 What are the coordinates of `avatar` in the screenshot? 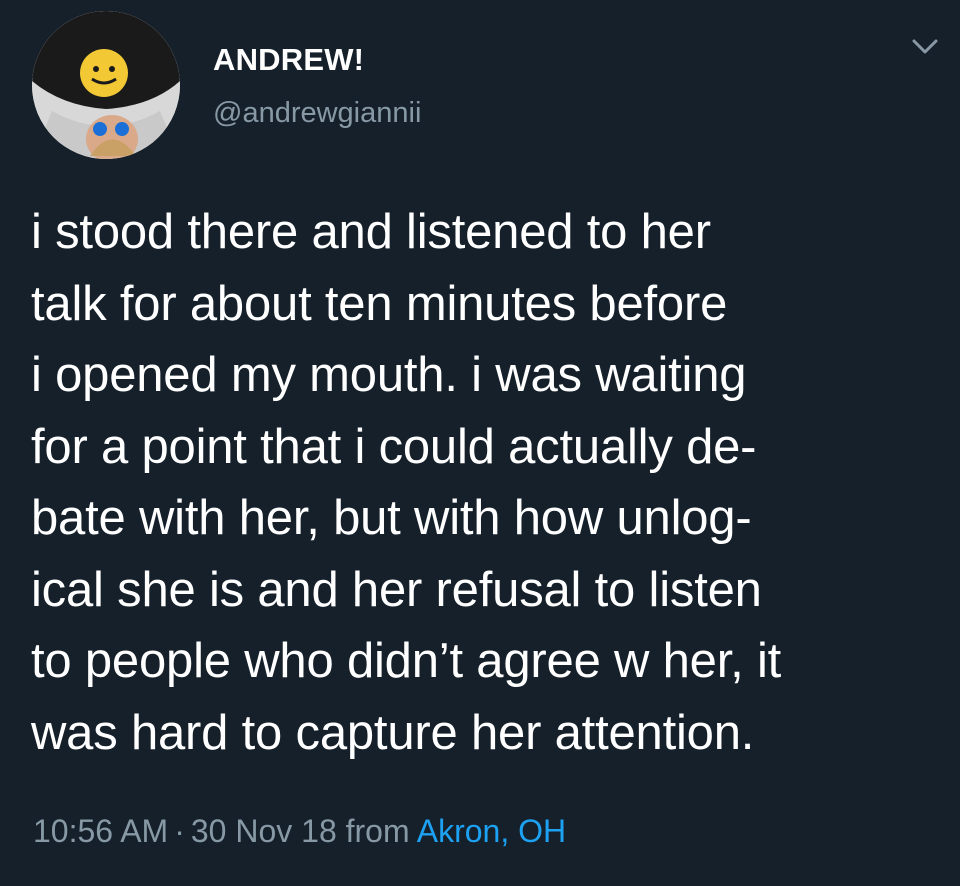 It's located at (106, 85).